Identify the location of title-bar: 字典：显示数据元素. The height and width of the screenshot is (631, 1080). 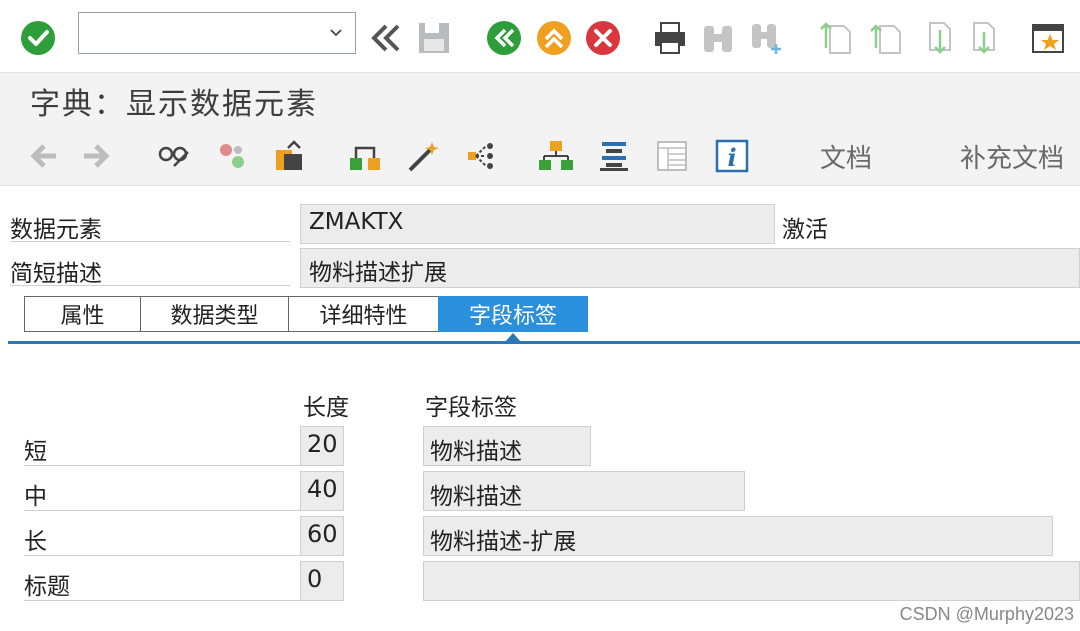
(540, 98).